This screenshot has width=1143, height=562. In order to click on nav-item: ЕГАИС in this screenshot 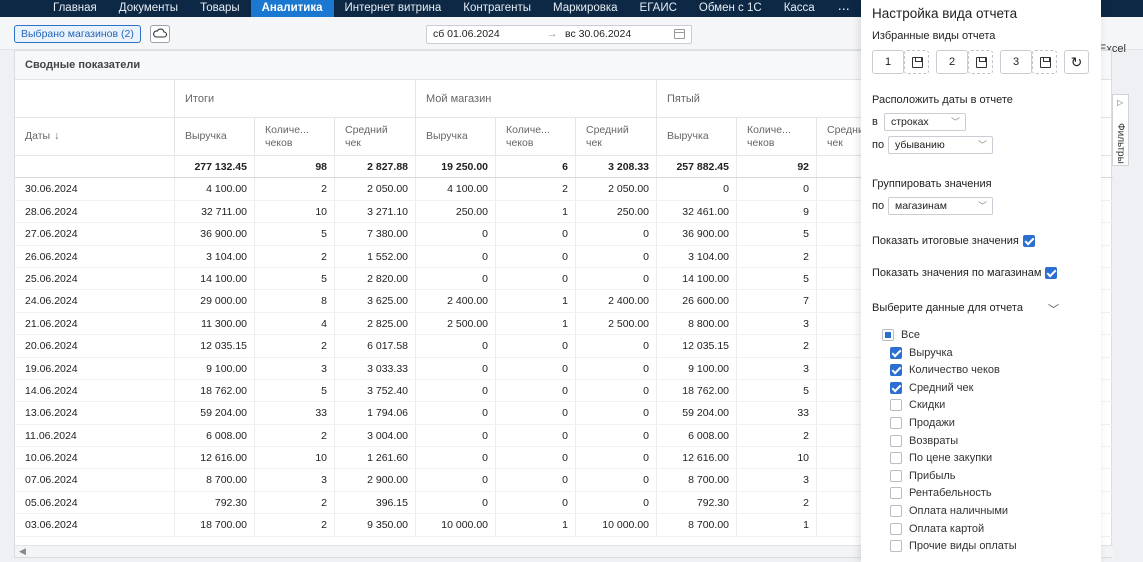, I will do `click(658, 8)`.